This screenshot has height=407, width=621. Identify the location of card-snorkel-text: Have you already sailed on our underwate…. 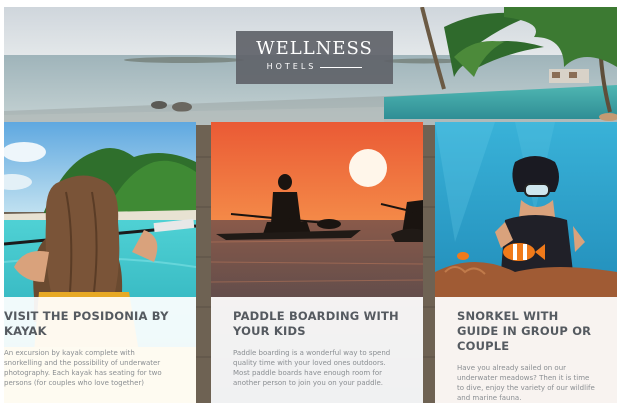
(526, 383).